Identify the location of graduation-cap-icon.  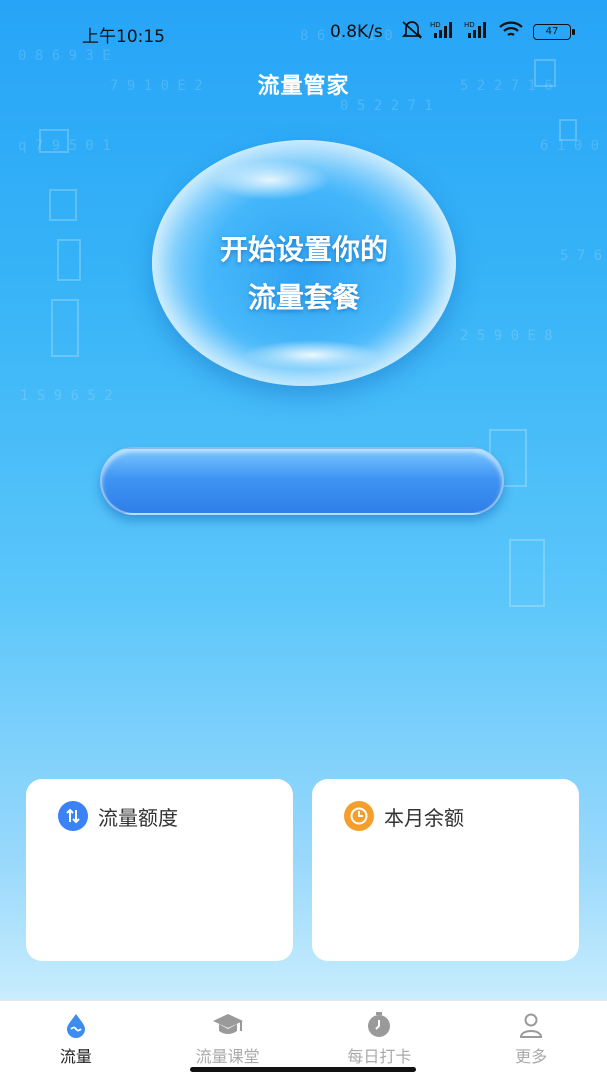
(227, 1024).